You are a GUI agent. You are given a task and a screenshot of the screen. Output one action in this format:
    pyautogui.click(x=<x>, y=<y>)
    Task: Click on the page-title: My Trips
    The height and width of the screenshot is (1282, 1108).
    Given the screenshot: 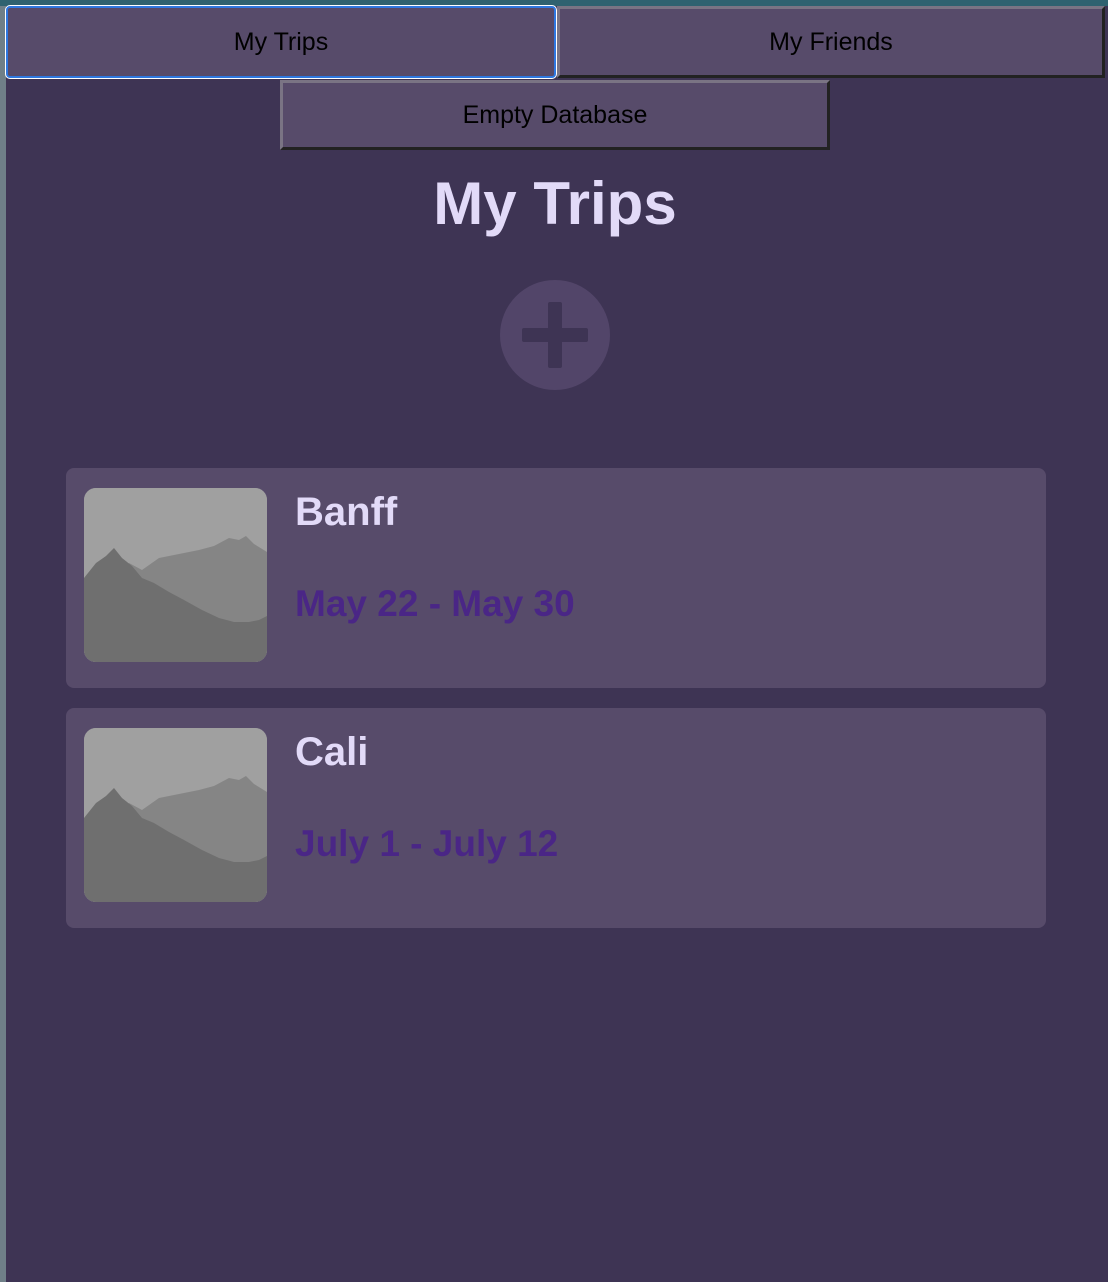 What is the action you would take?
    pyautogui.click(x=555, y=203)
    